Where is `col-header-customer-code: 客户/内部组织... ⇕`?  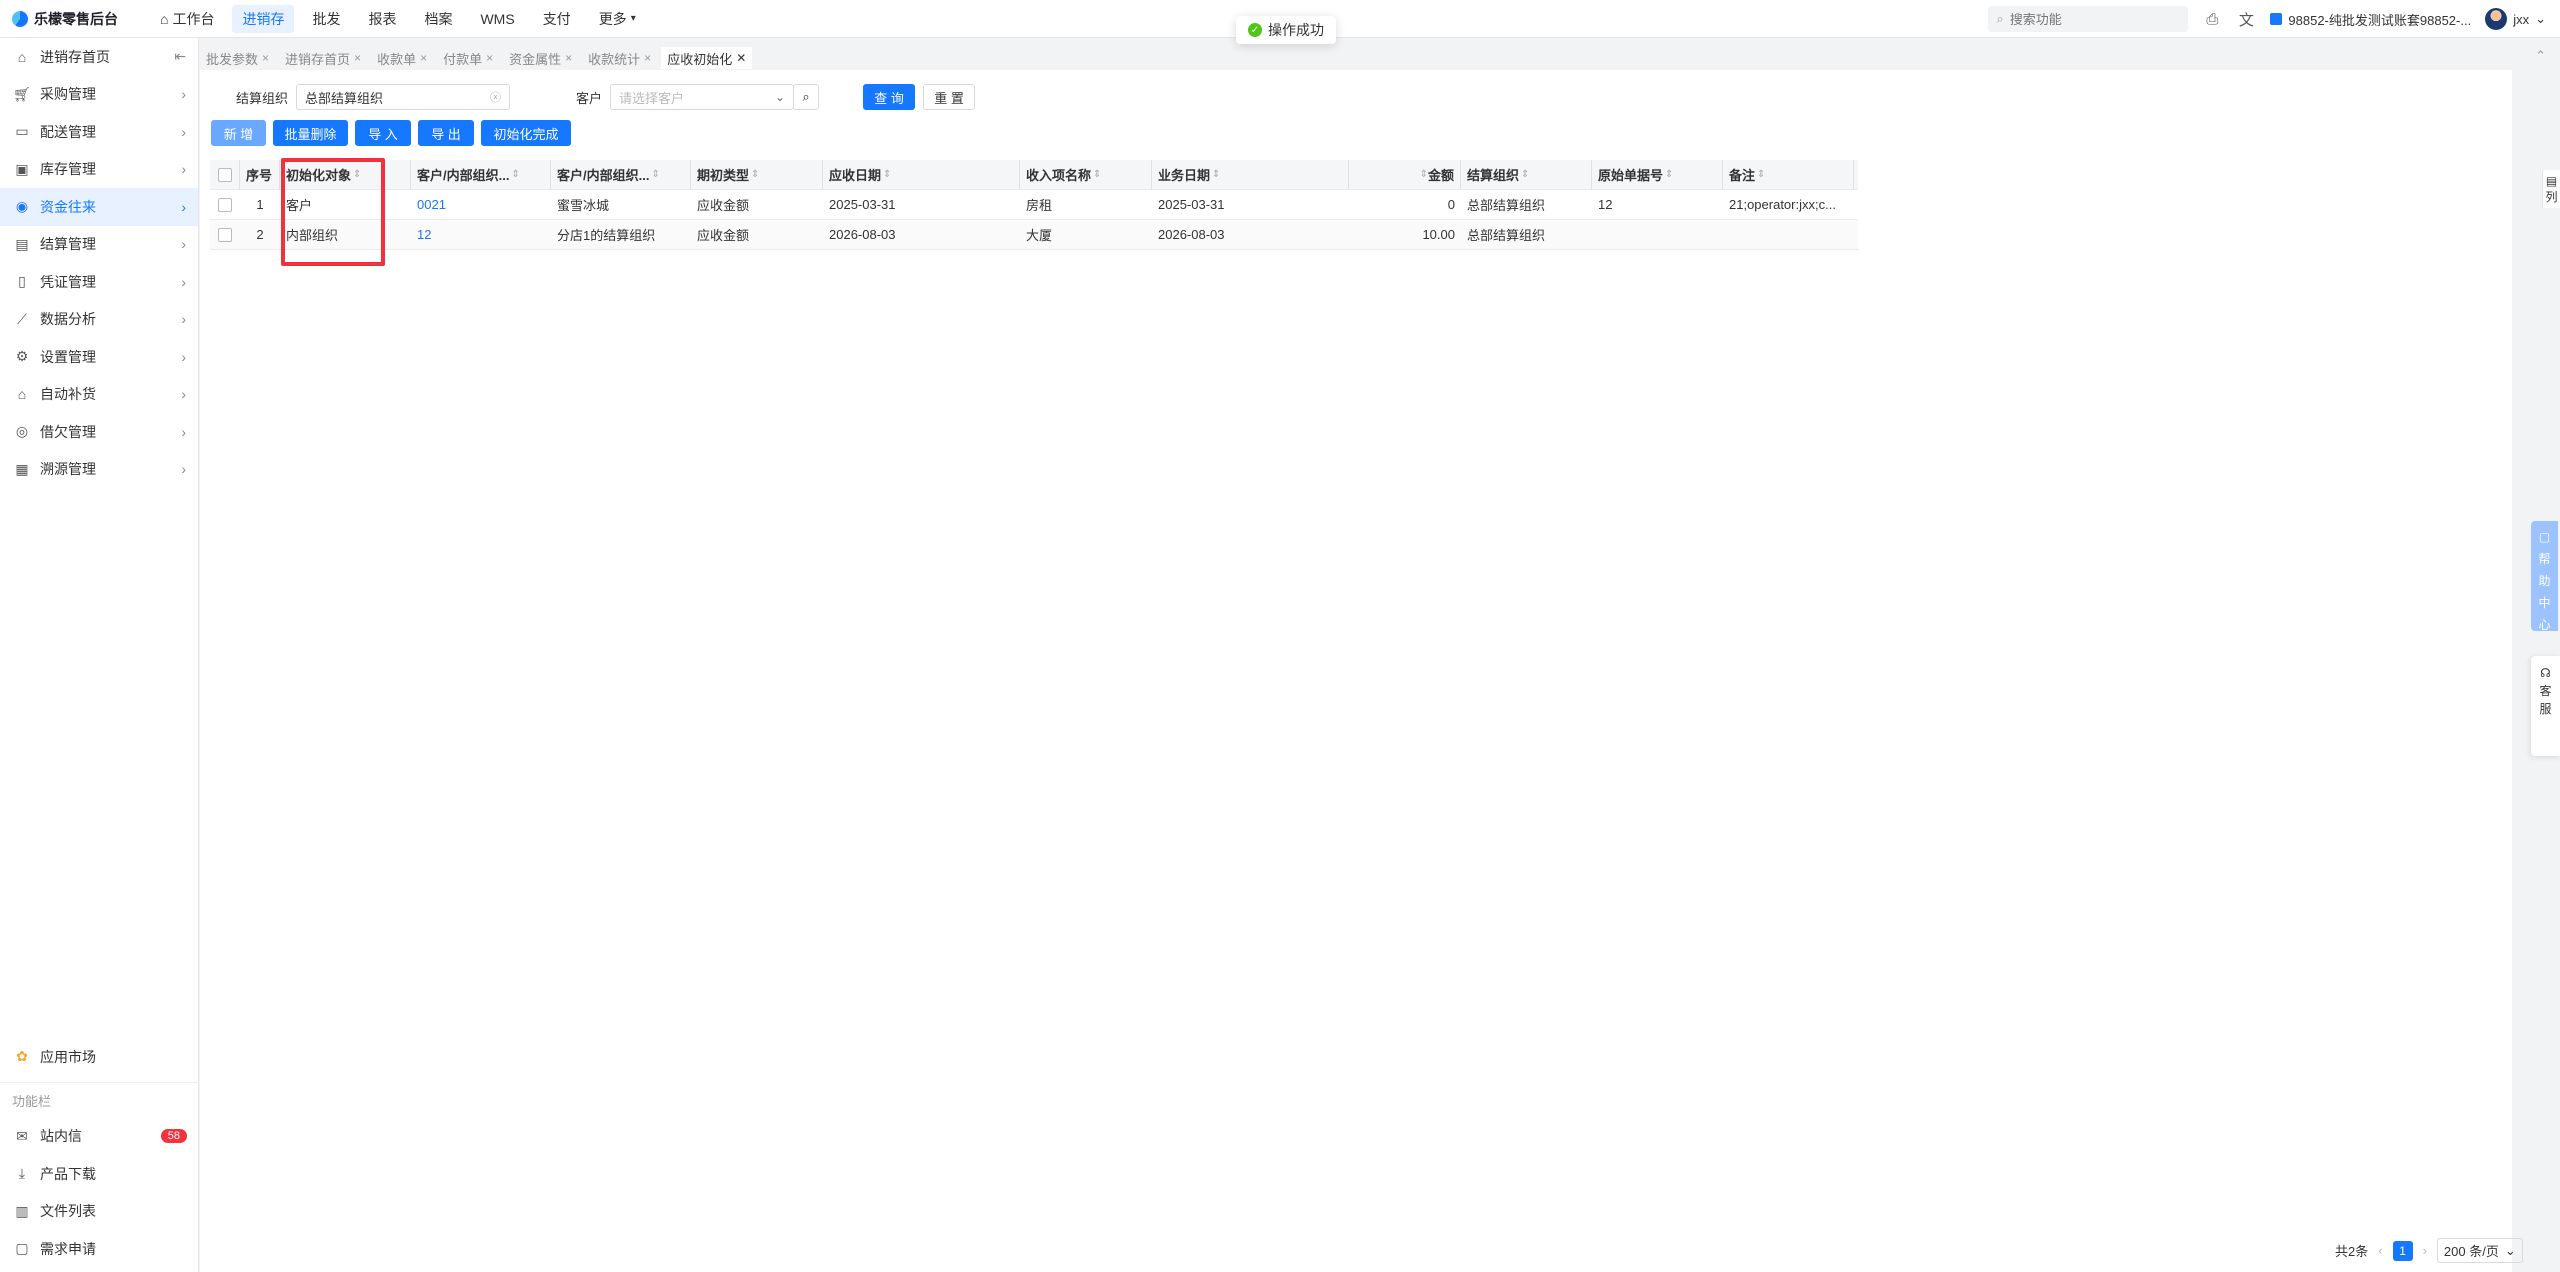
col-header-customer-code: 客户/内部组织... ⇕ is located at coordinates (481, 174).